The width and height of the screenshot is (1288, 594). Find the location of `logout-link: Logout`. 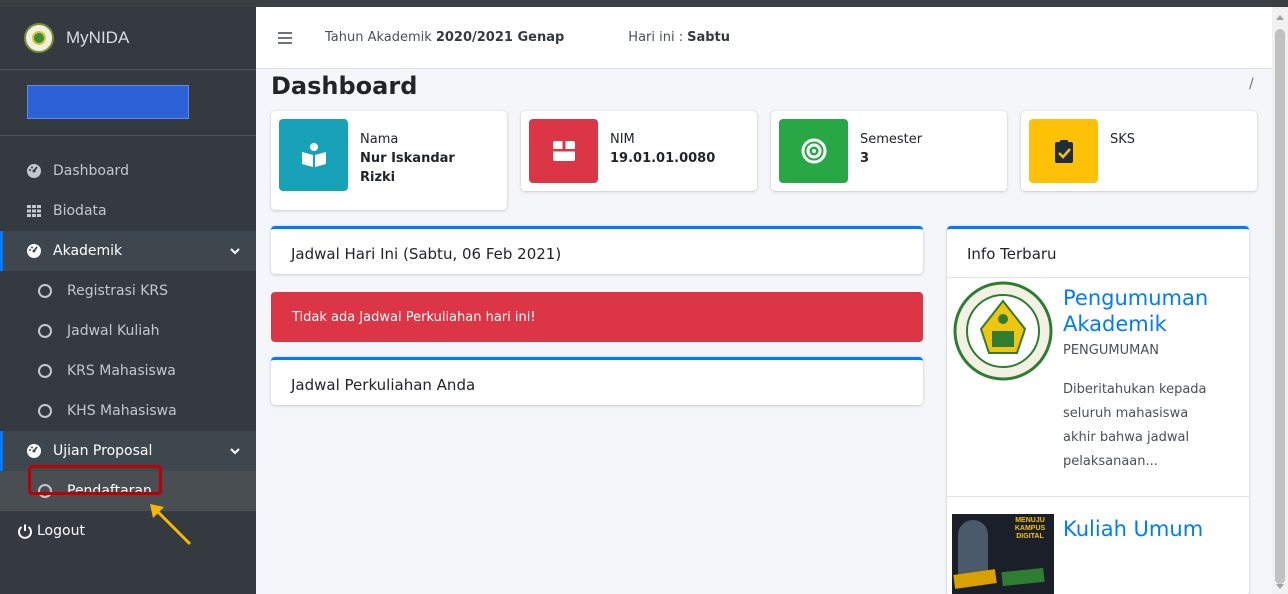

logout-link: Logout is located at coordinates (128, 531).